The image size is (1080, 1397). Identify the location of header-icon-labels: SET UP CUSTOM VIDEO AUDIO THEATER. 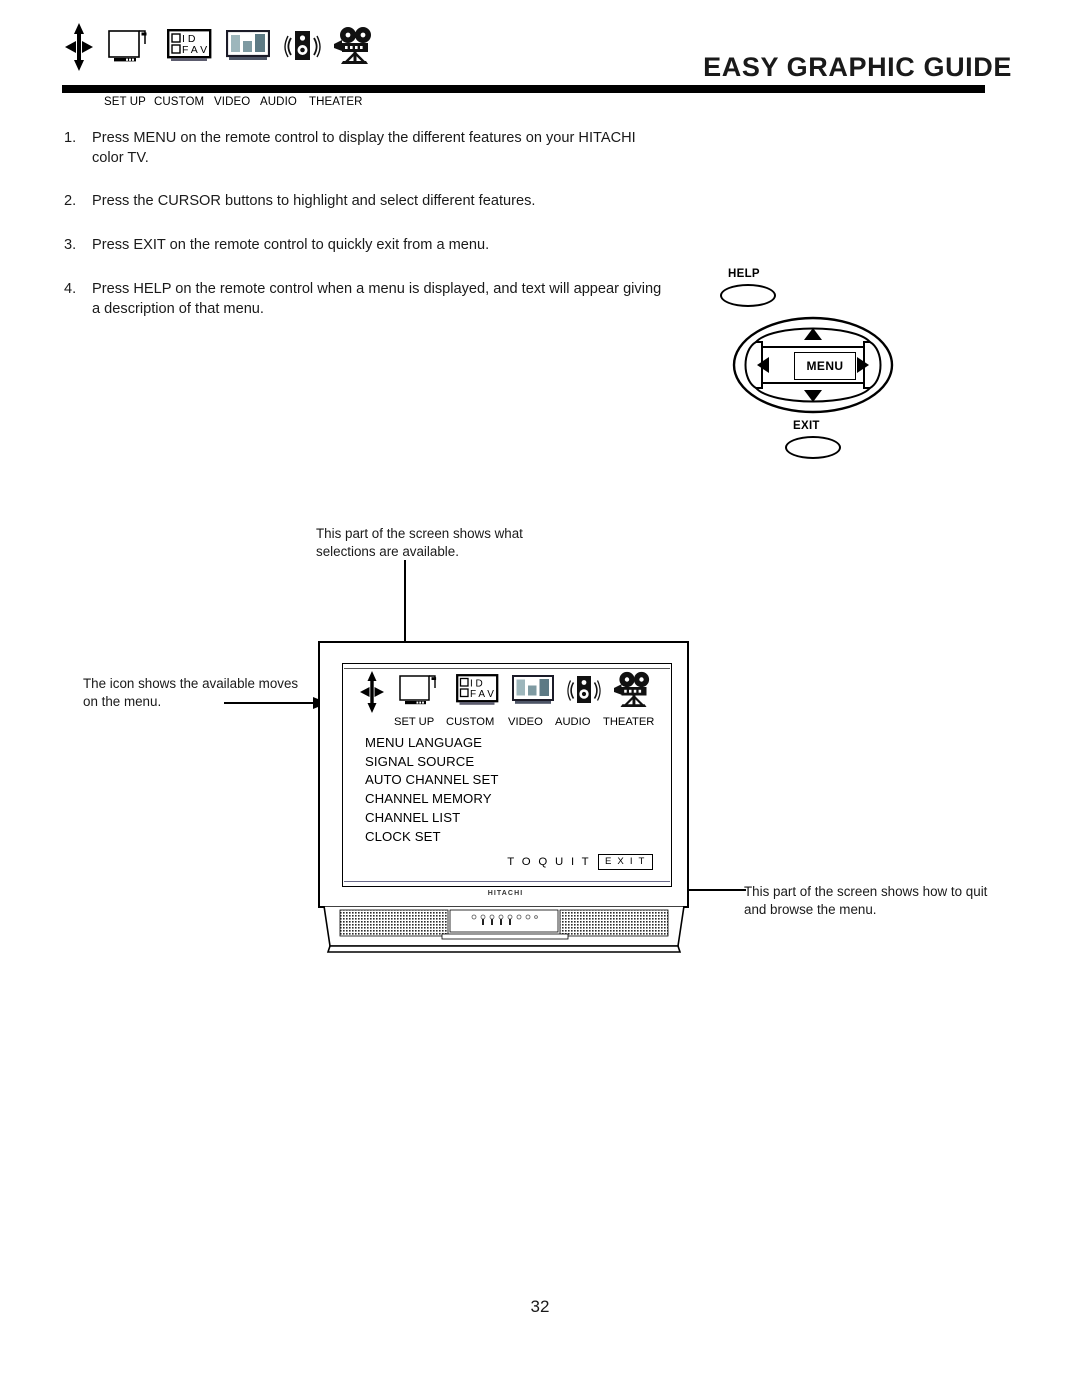
(234, 104).